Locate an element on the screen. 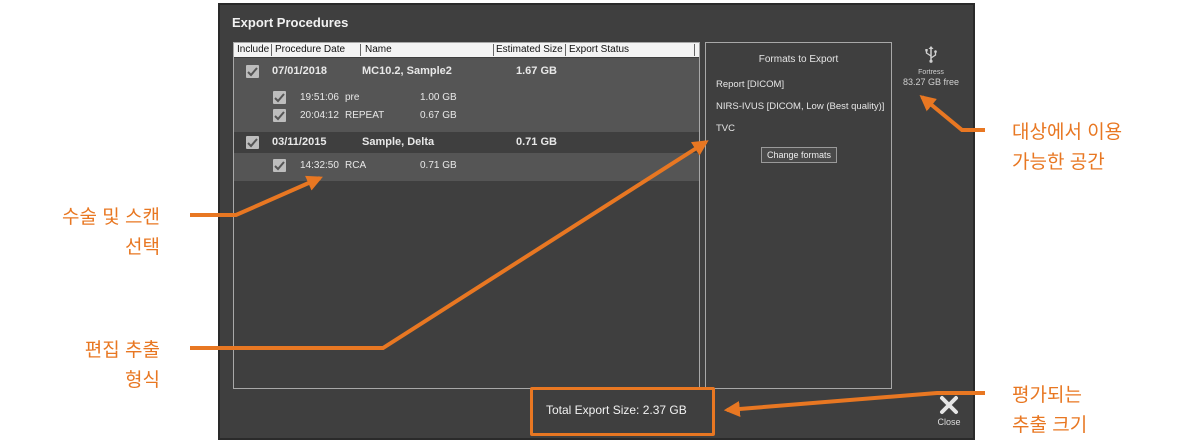 The width and height of the screenshot is (1182, 447). annotation-export-size: 평가되는 추출 크기 is located at coordinates (1049, 411).